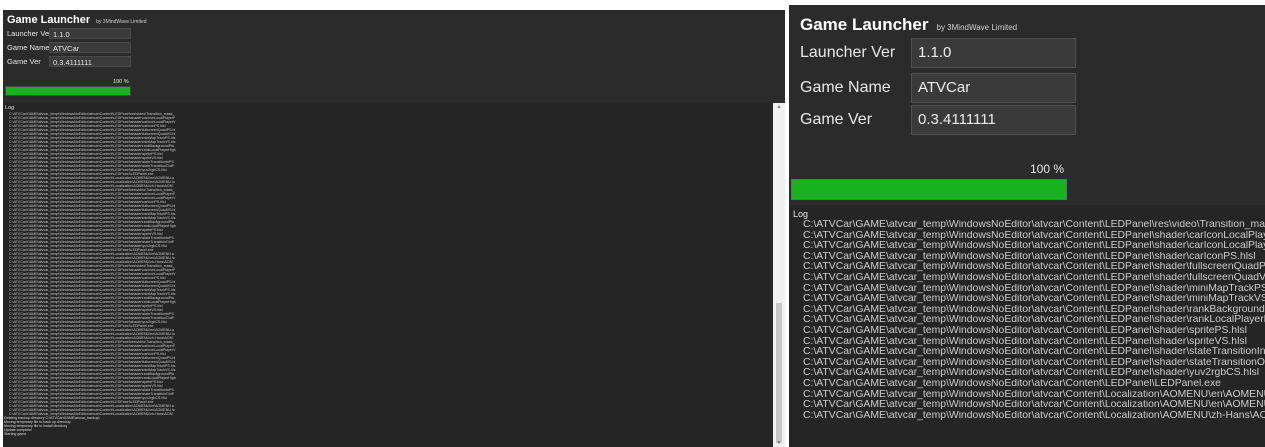 The height and width of the screenshot is (447, 1265). What do you see at coordinates (779, 373) in the screenshot?
I see `scrollbar-thumb` at bounding box center [779, 373].